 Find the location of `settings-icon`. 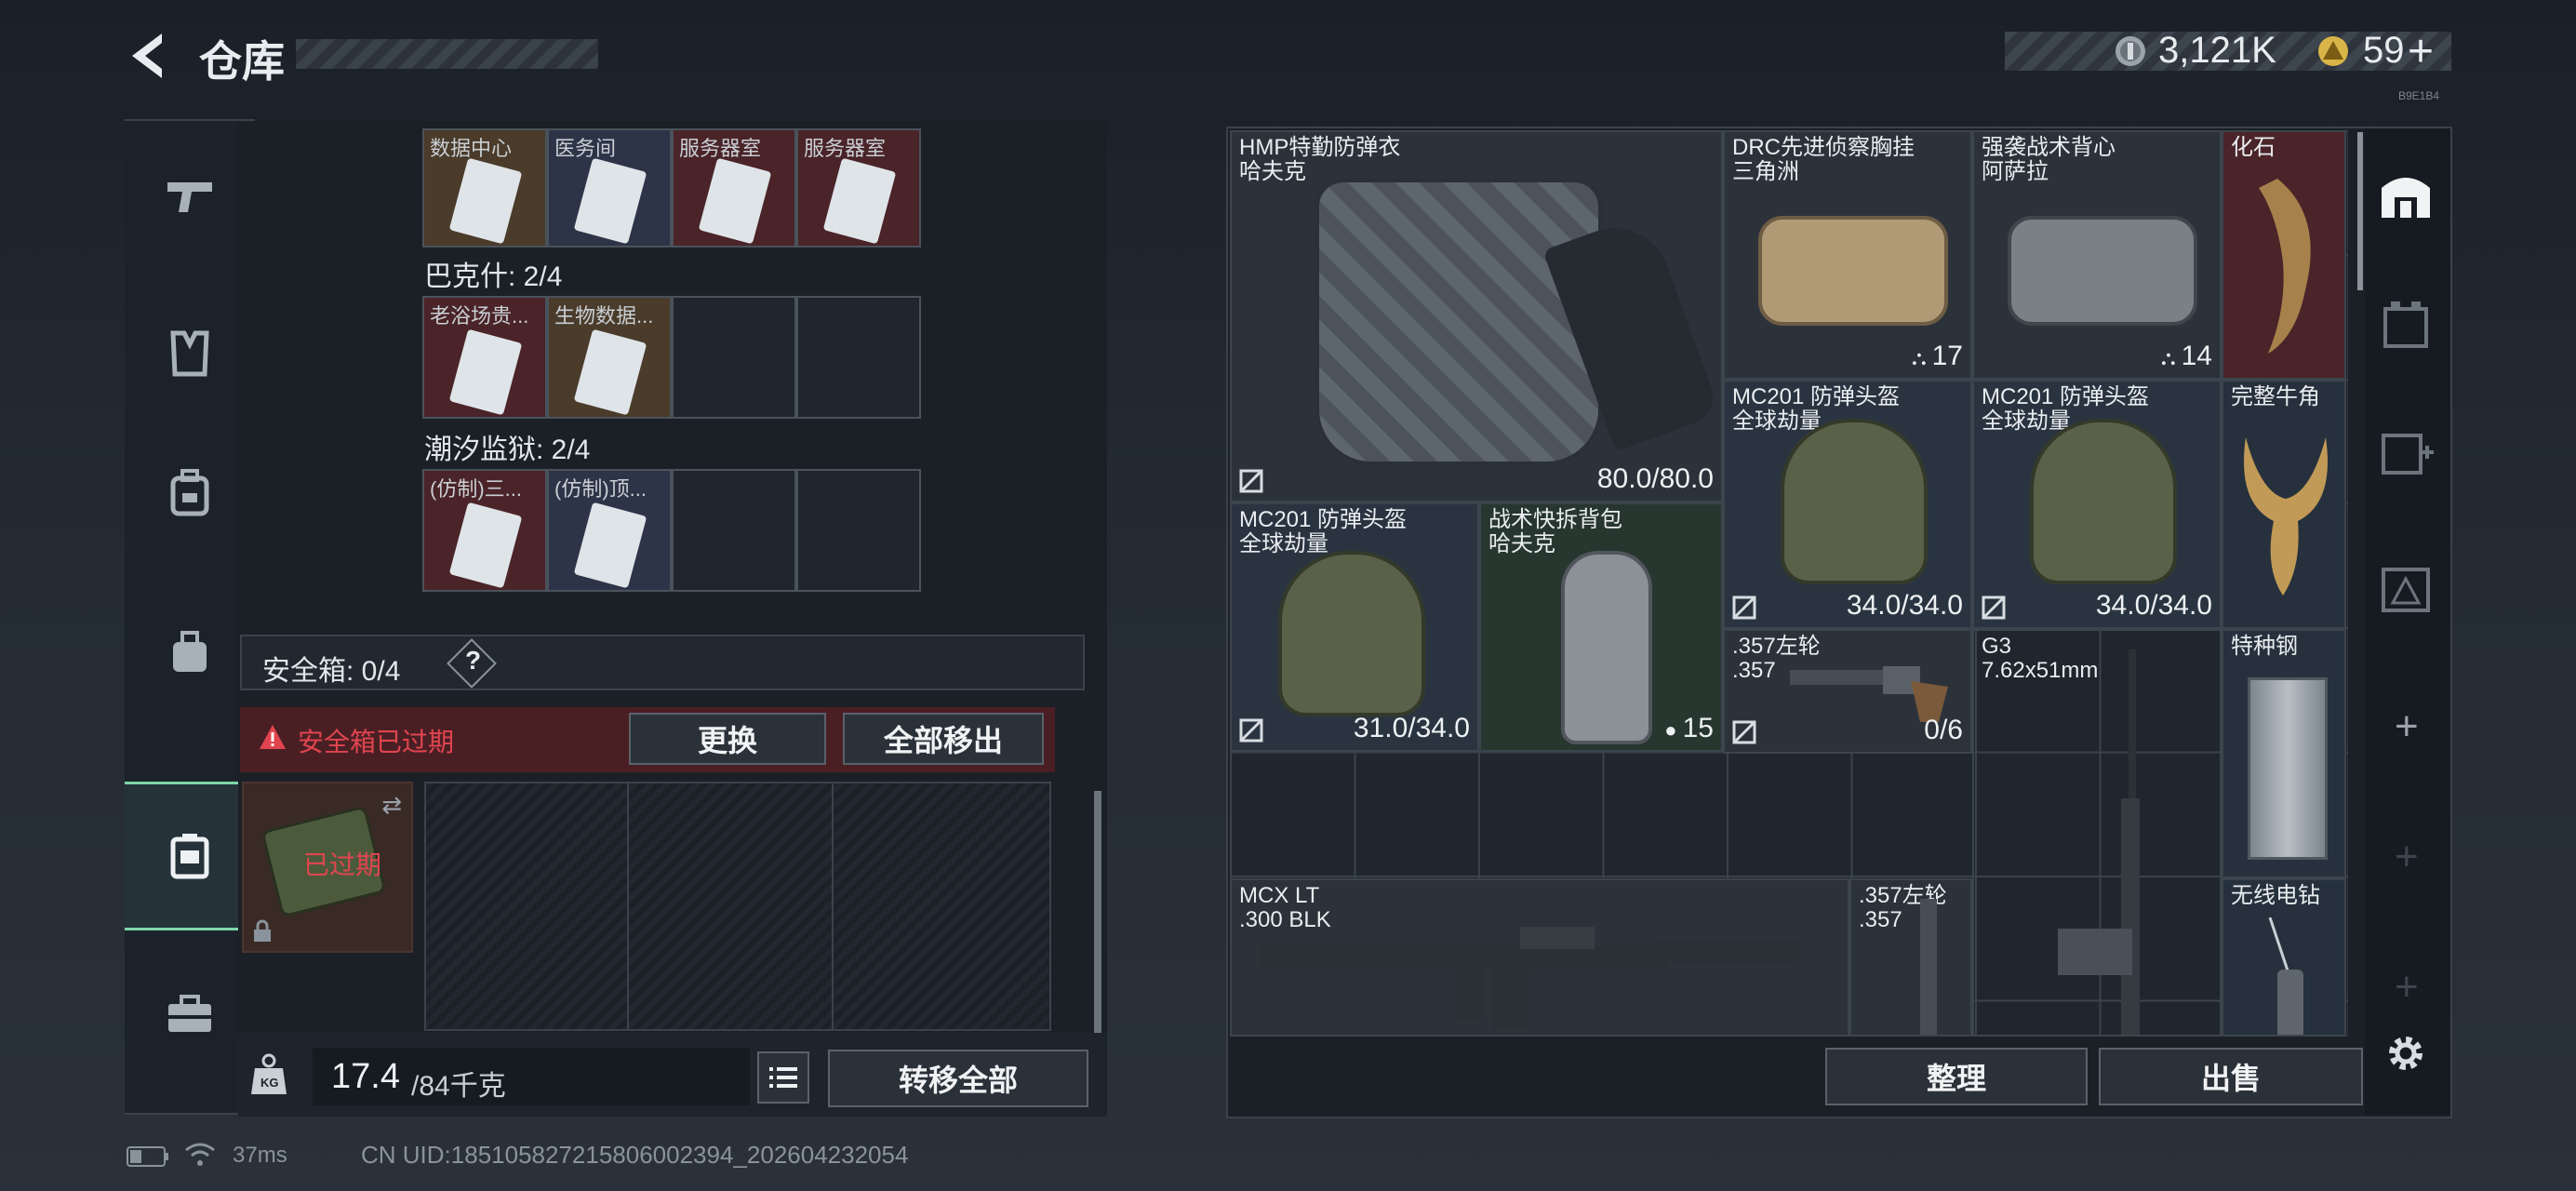

settings-icon is located at coordinates (2406, 1053).